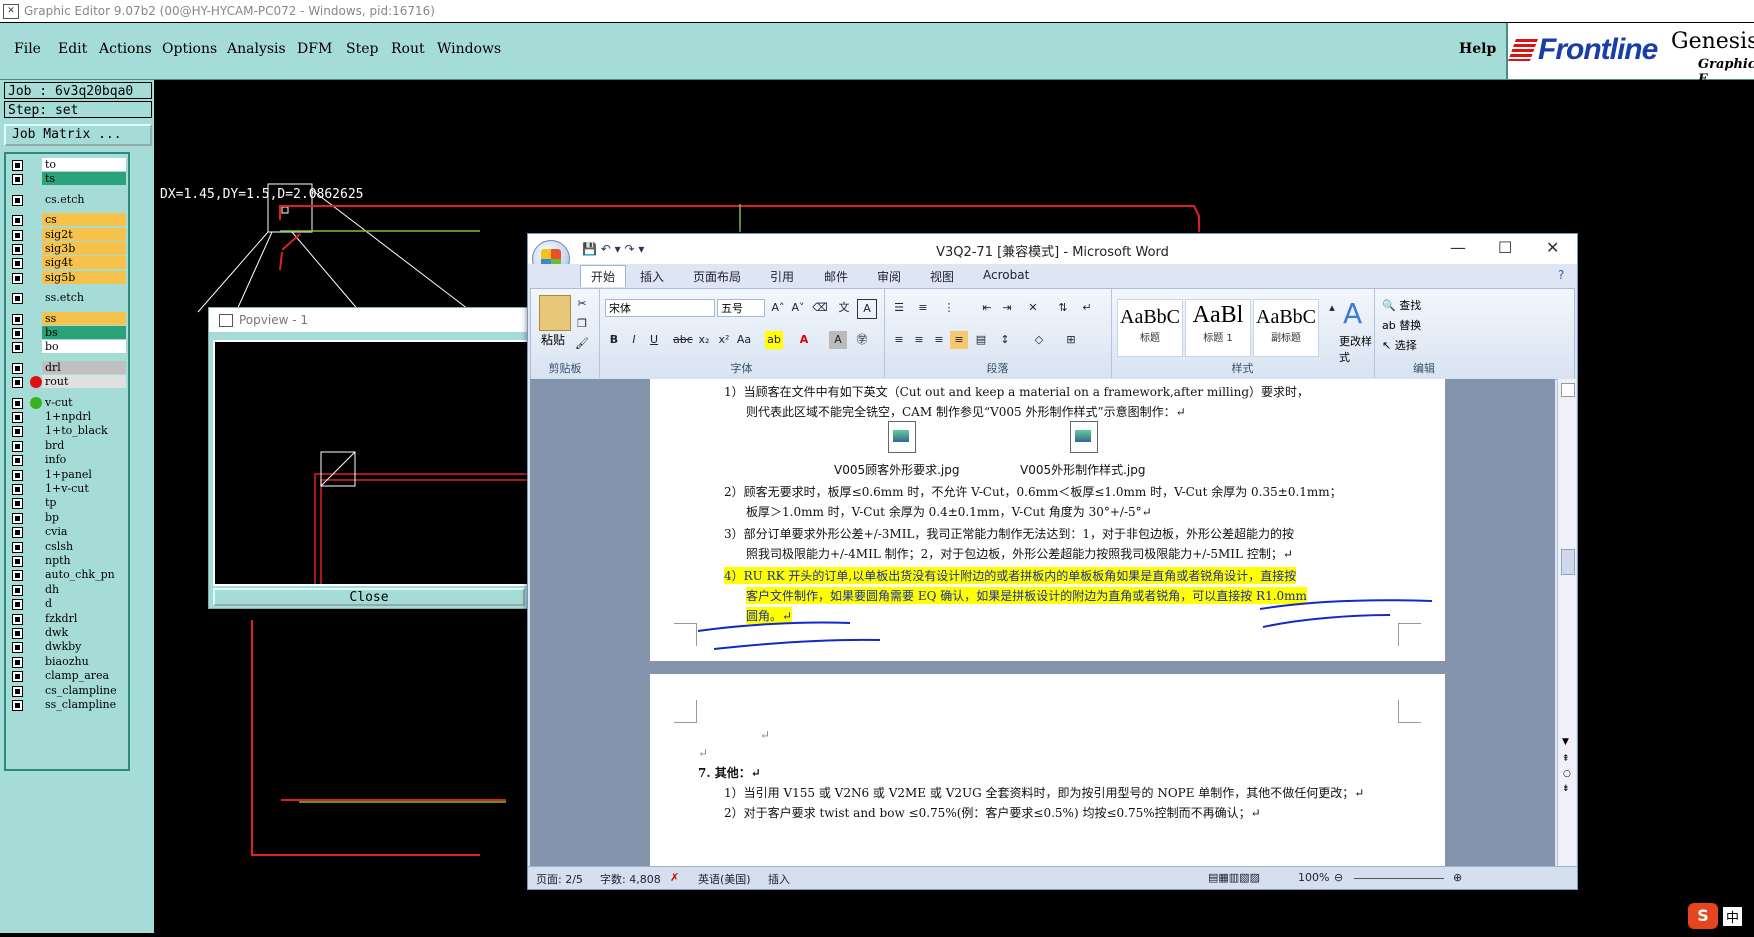  I want to click on layer-name: bp, so click(84, 517).